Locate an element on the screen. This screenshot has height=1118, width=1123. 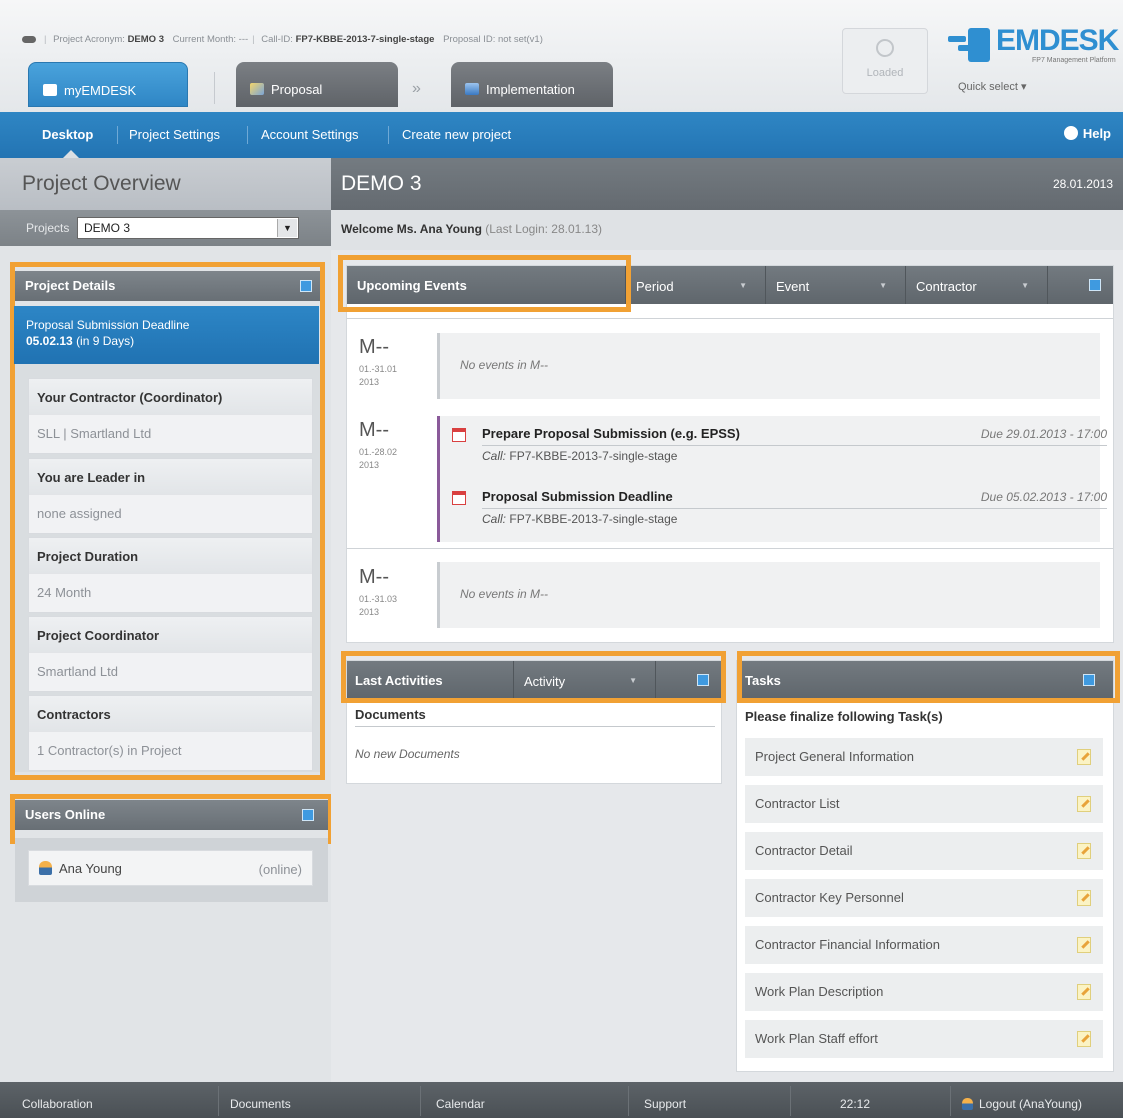
no-events-text: No events in M-- is located at coordinates (504, 594).